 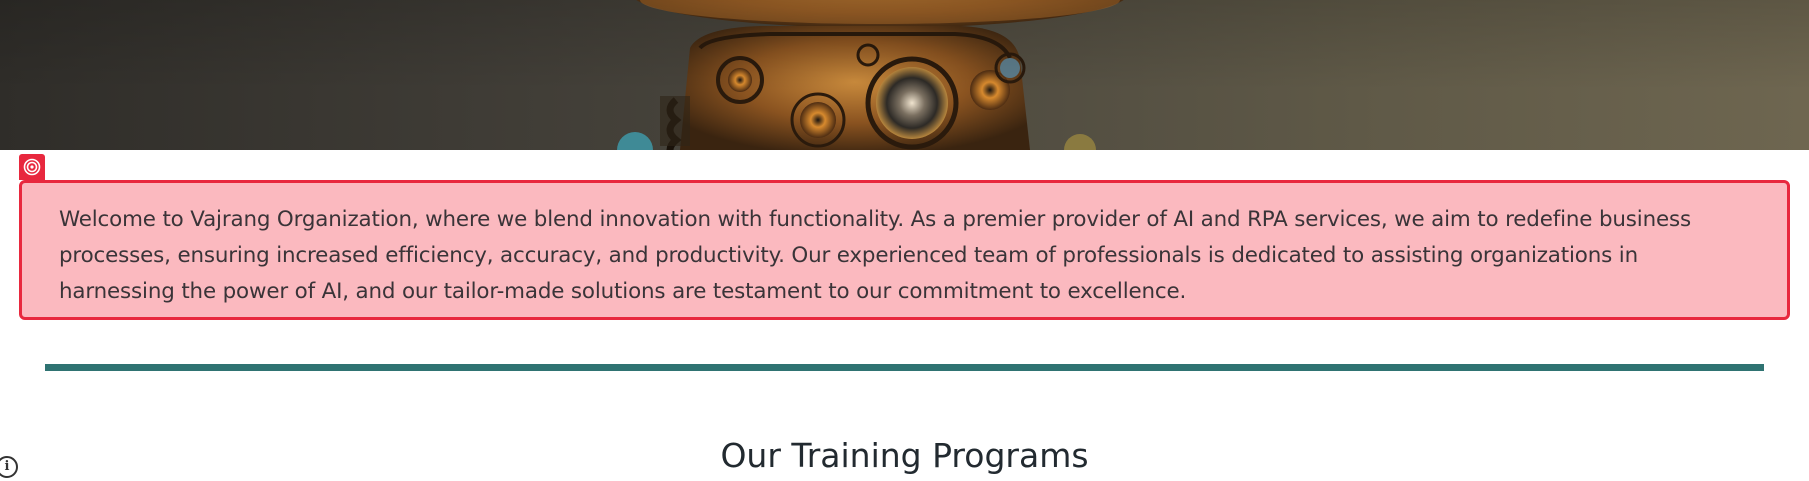 I want to click on block-selection-tag, so click(x=32, y=167).